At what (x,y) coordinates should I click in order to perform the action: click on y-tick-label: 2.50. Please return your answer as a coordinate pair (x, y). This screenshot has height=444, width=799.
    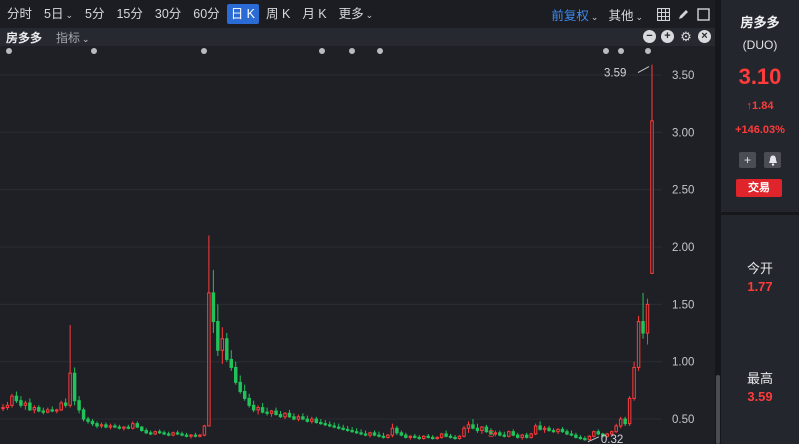
    Looking at the image, I should click on (683, 191).